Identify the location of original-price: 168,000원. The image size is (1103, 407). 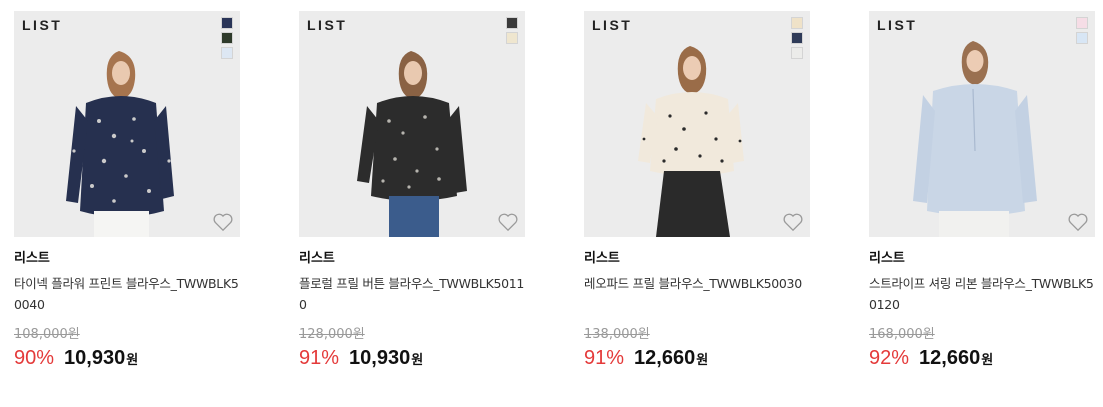
(902, 334).